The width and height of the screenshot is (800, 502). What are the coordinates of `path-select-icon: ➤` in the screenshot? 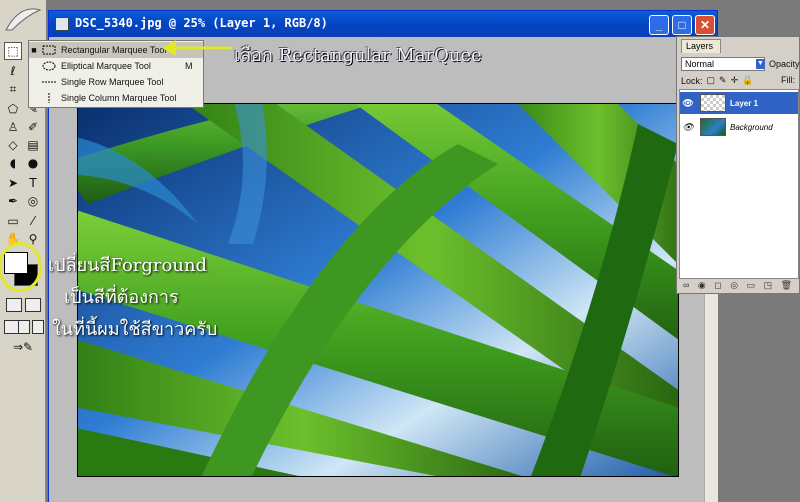 It's located at (13, 183).